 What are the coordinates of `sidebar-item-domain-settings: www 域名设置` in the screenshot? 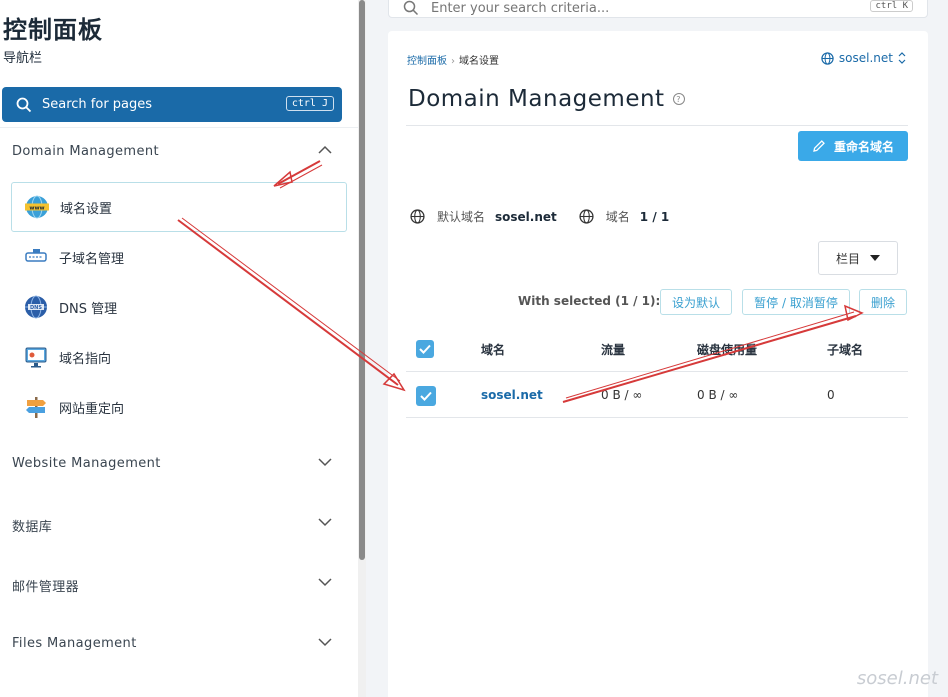 It's located at (179, 207).